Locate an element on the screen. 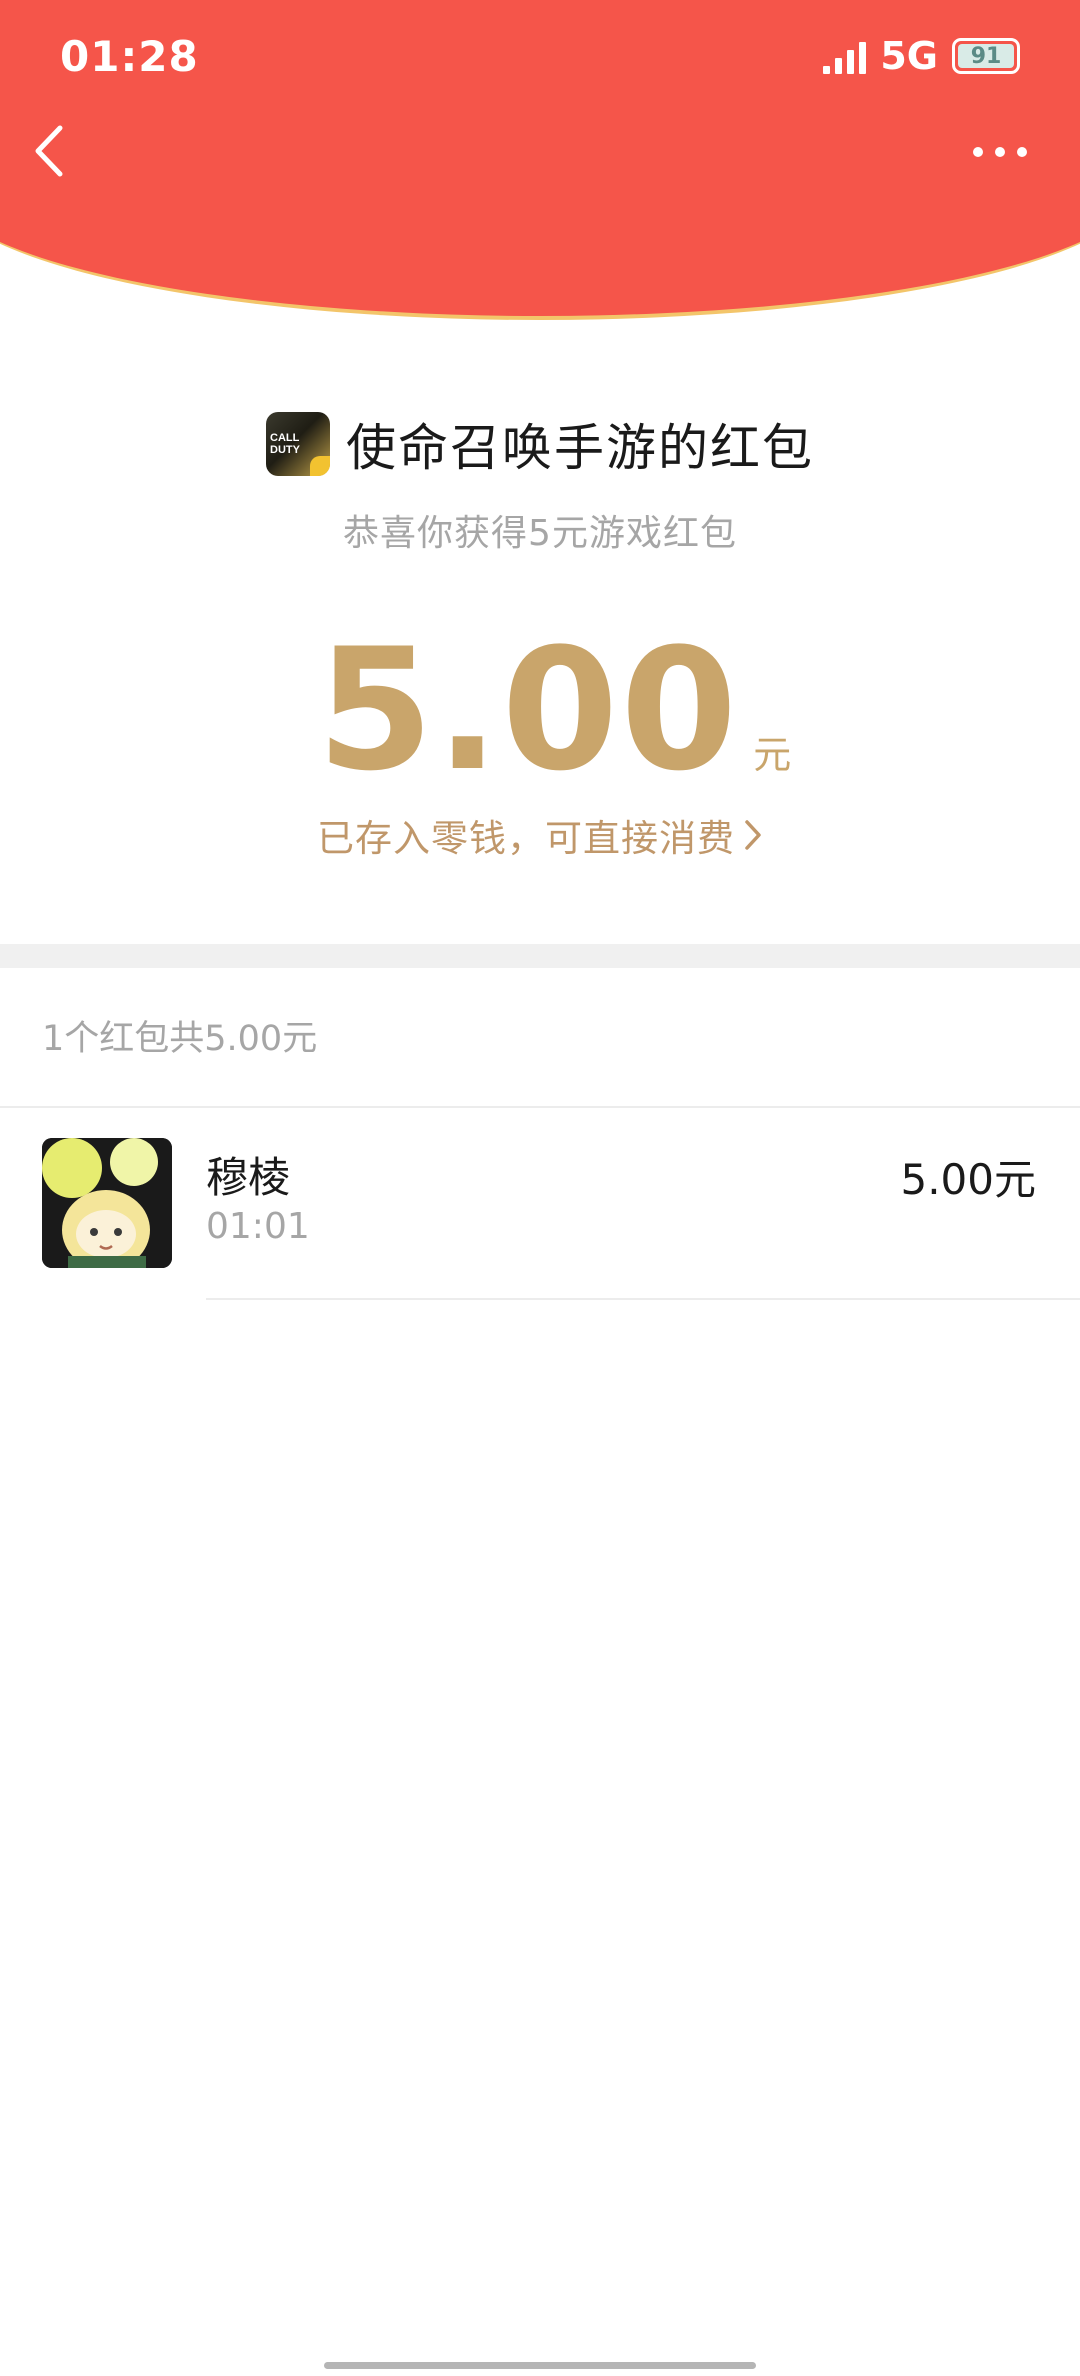 The height and width of the screenshot is (2376, 1080). chevron-left-icon is located at coordinates (50, 151).